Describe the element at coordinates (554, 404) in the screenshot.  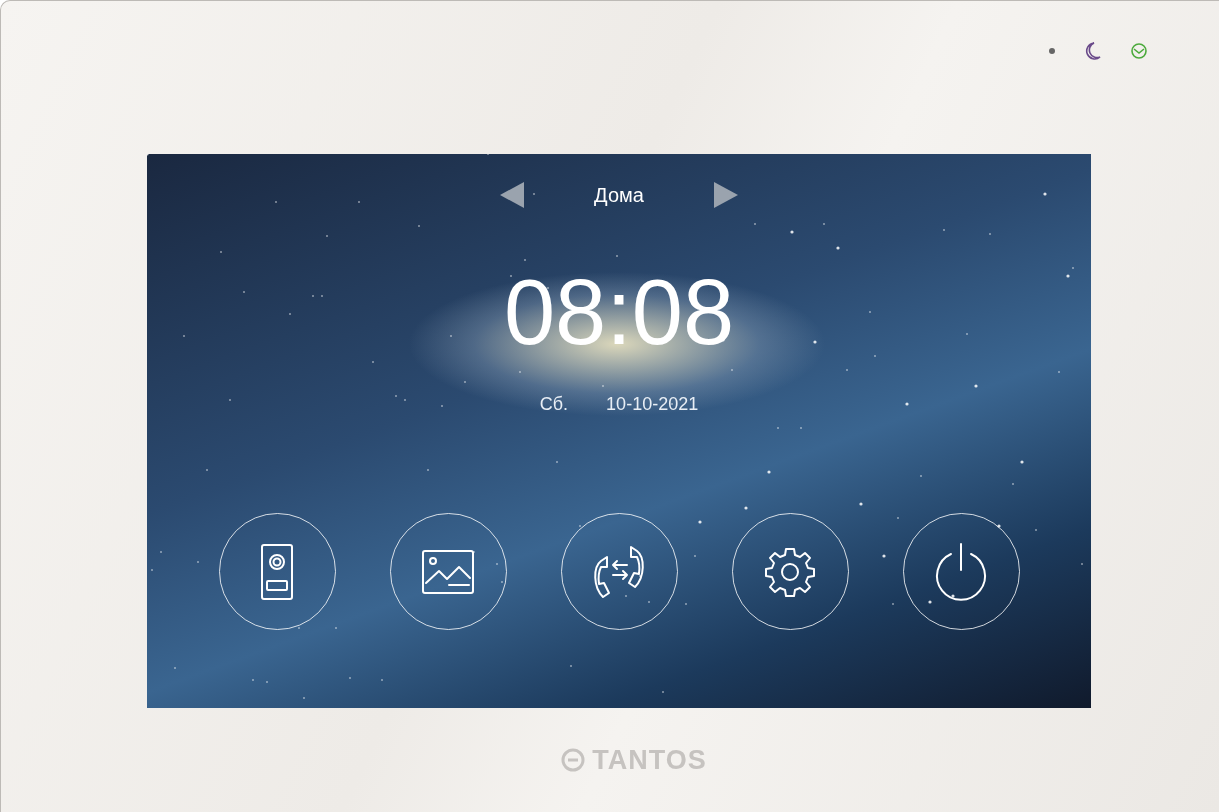
I see `weekday-label: Сб.` at that location.